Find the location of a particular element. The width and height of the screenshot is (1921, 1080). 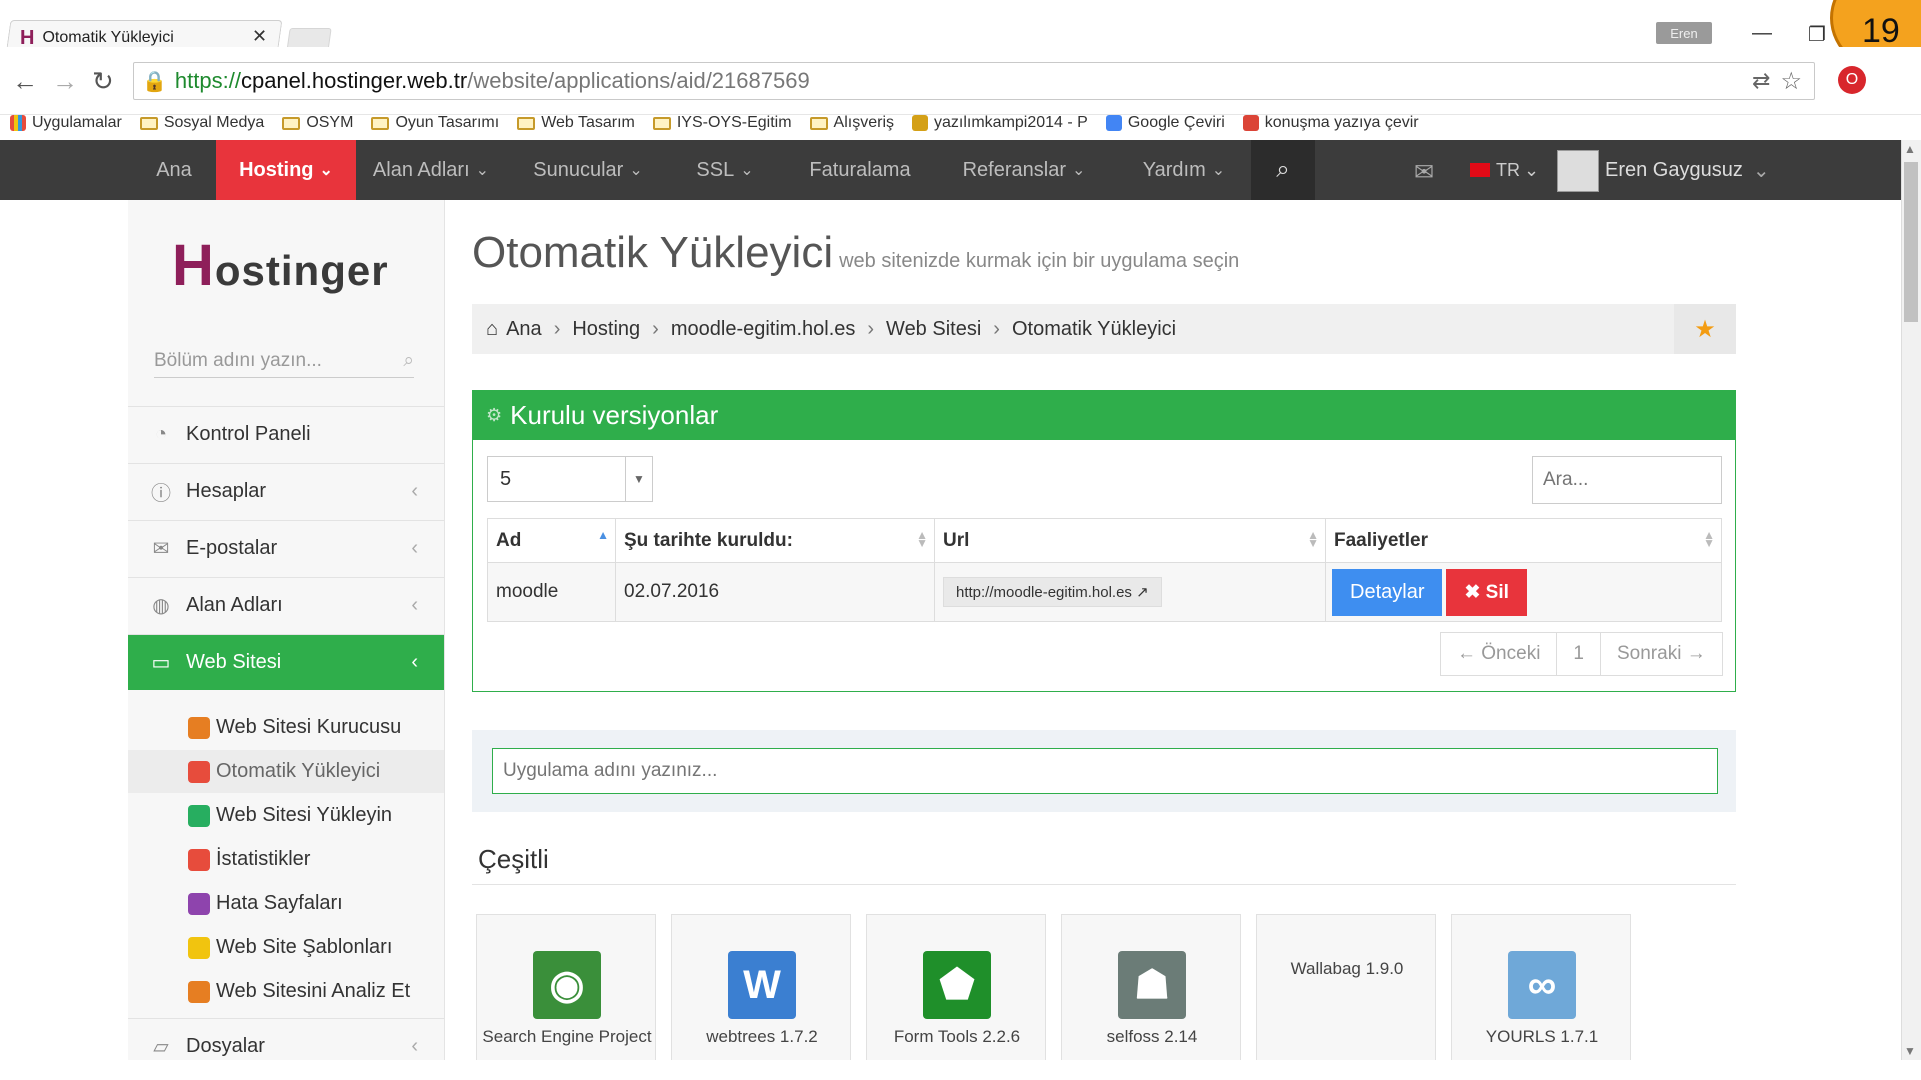

nav-item-1: Hosting ⌄ is located at coordinates (286, 170).